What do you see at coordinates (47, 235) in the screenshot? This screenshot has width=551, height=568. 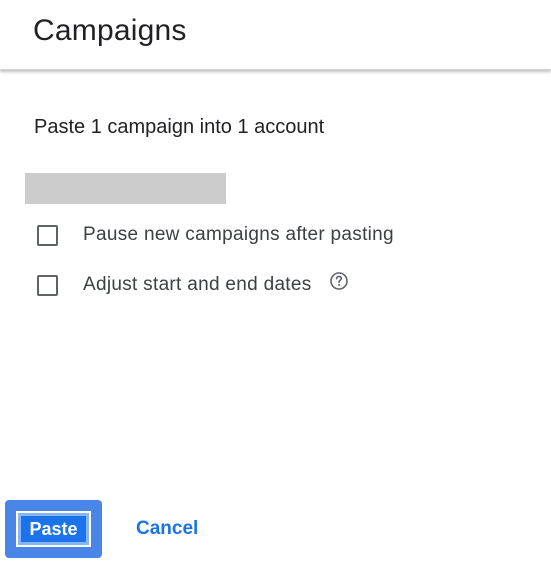 I see `pause-campaigns-checkbox` at bounding box center [47, 235].